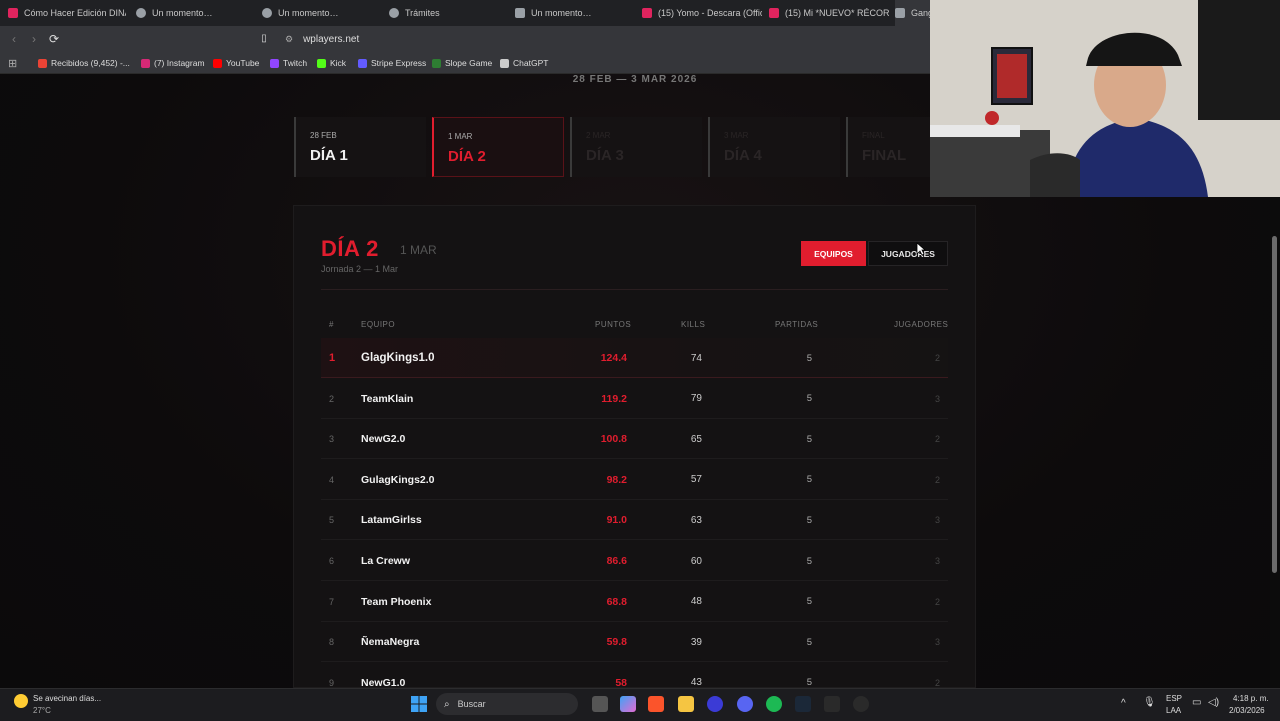 The image size is (1280, 721). Describe the element at coordinates (656, 704) in the screenshot. I see `brave-browser-icon` at that location.